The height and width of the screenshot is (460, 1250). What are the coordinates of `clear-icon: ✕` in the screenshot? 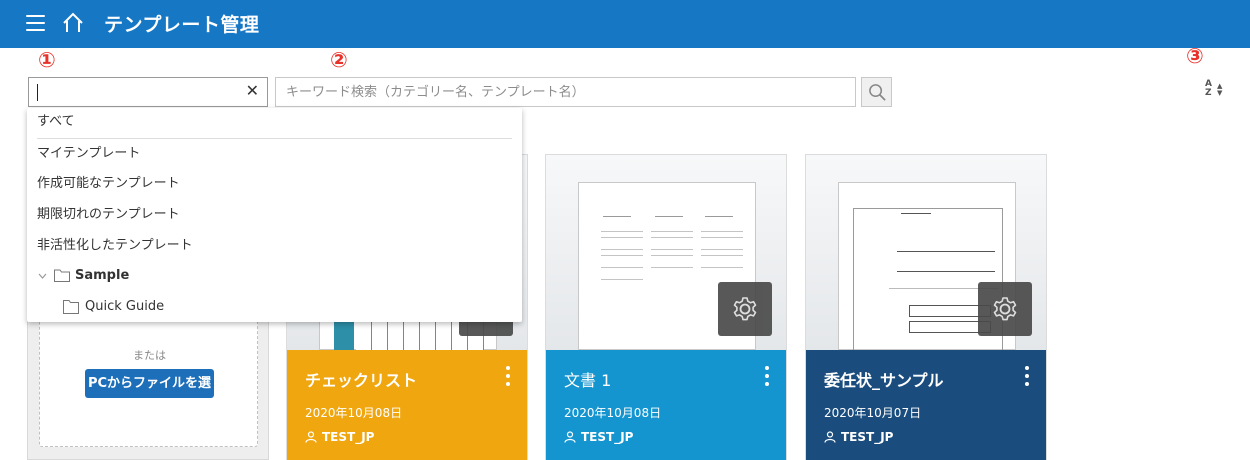 It's located at (252, 90).